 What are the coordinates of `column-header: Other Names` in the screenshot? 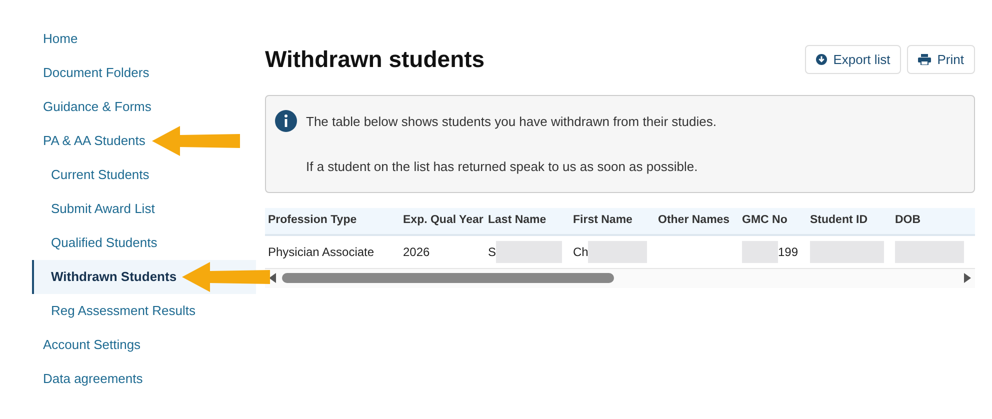 It's located at (694, 220).